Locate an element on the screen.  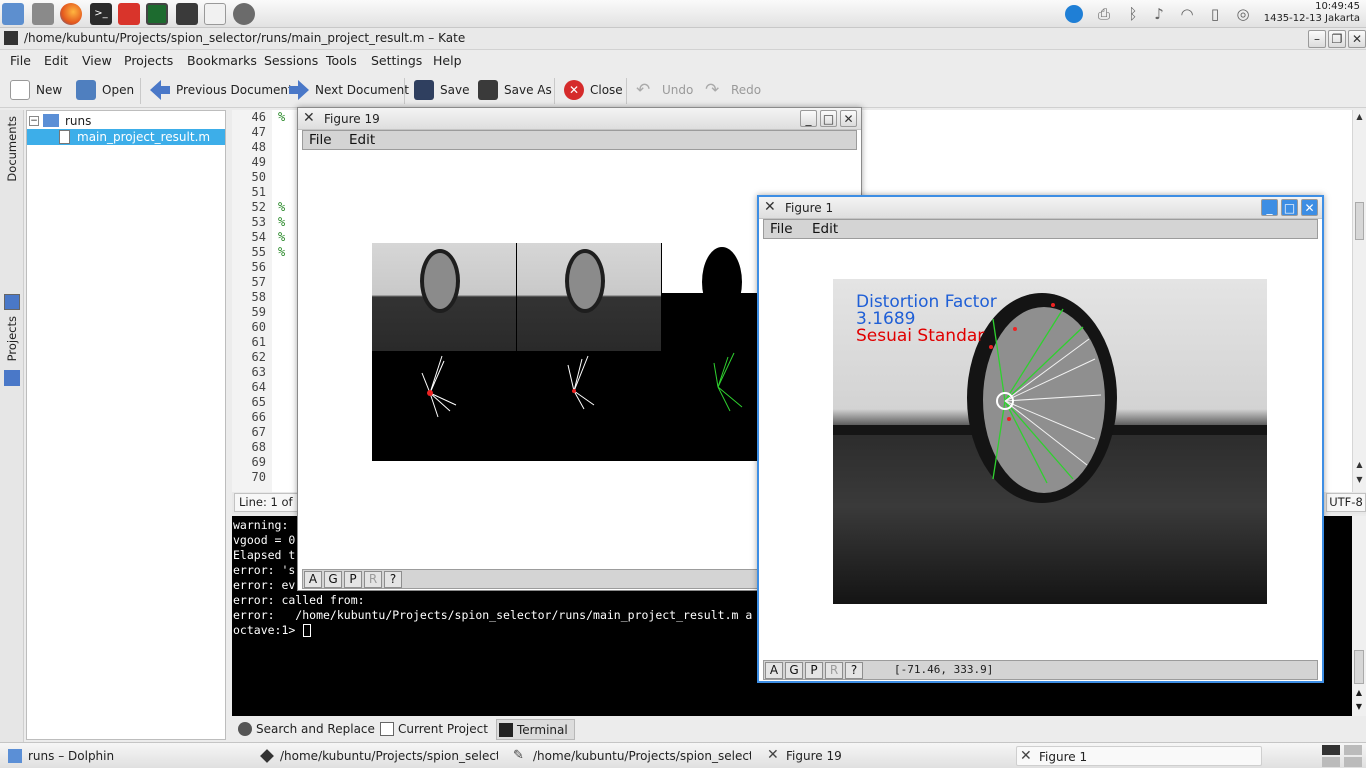
figure-19-menu-file: File is located at coordinates (320, 140).